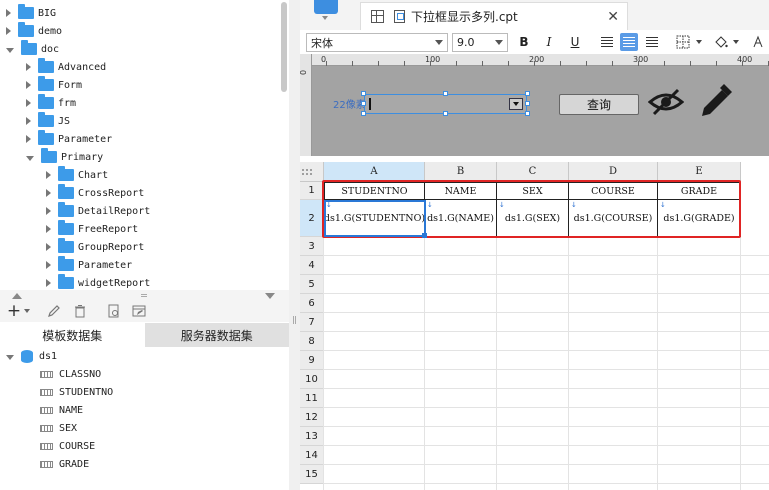 Image resolution: width=769 pixels, height=490 pixels. Describe the element at coordinates (480, 42) in the screenshot. I see `font-size-select: 9.0` at that location.